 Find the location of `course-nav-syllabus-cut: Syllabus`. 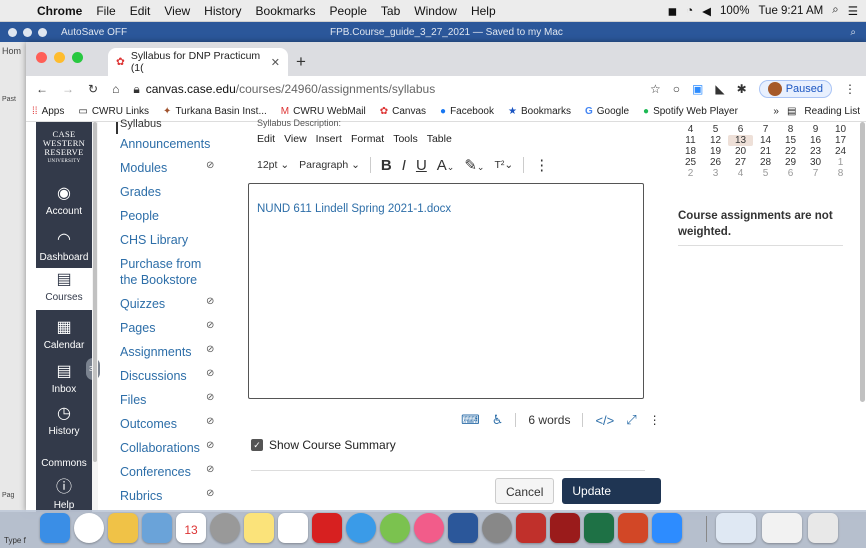

course-nav-syllabus-cut: Syllabus is located at coordinates (141, 124).